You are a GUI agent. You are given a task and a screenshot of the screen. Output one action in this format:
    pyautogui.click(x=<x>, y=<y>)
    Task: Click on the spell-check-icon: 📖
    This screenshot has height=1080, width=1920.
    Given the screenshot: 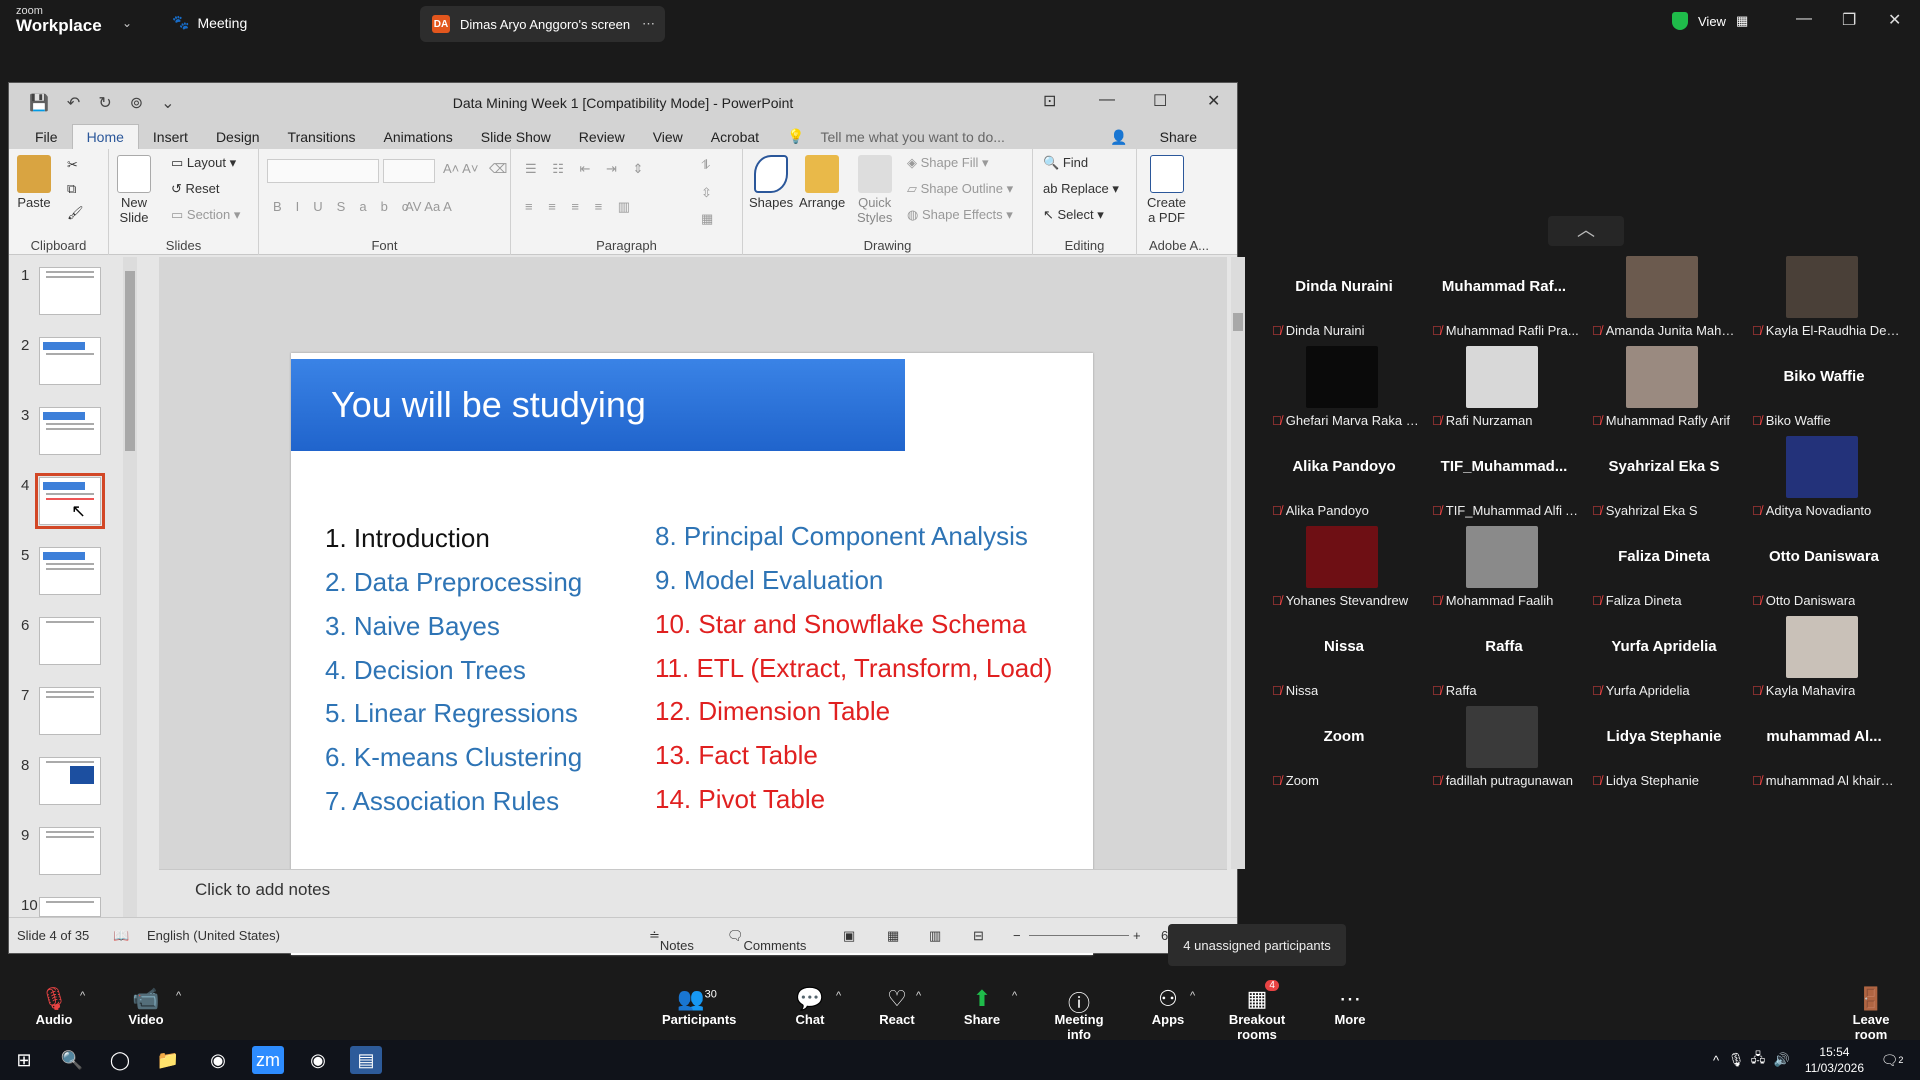 What is the action you would take?
    pyautogui.click(x=121, y=936)
    